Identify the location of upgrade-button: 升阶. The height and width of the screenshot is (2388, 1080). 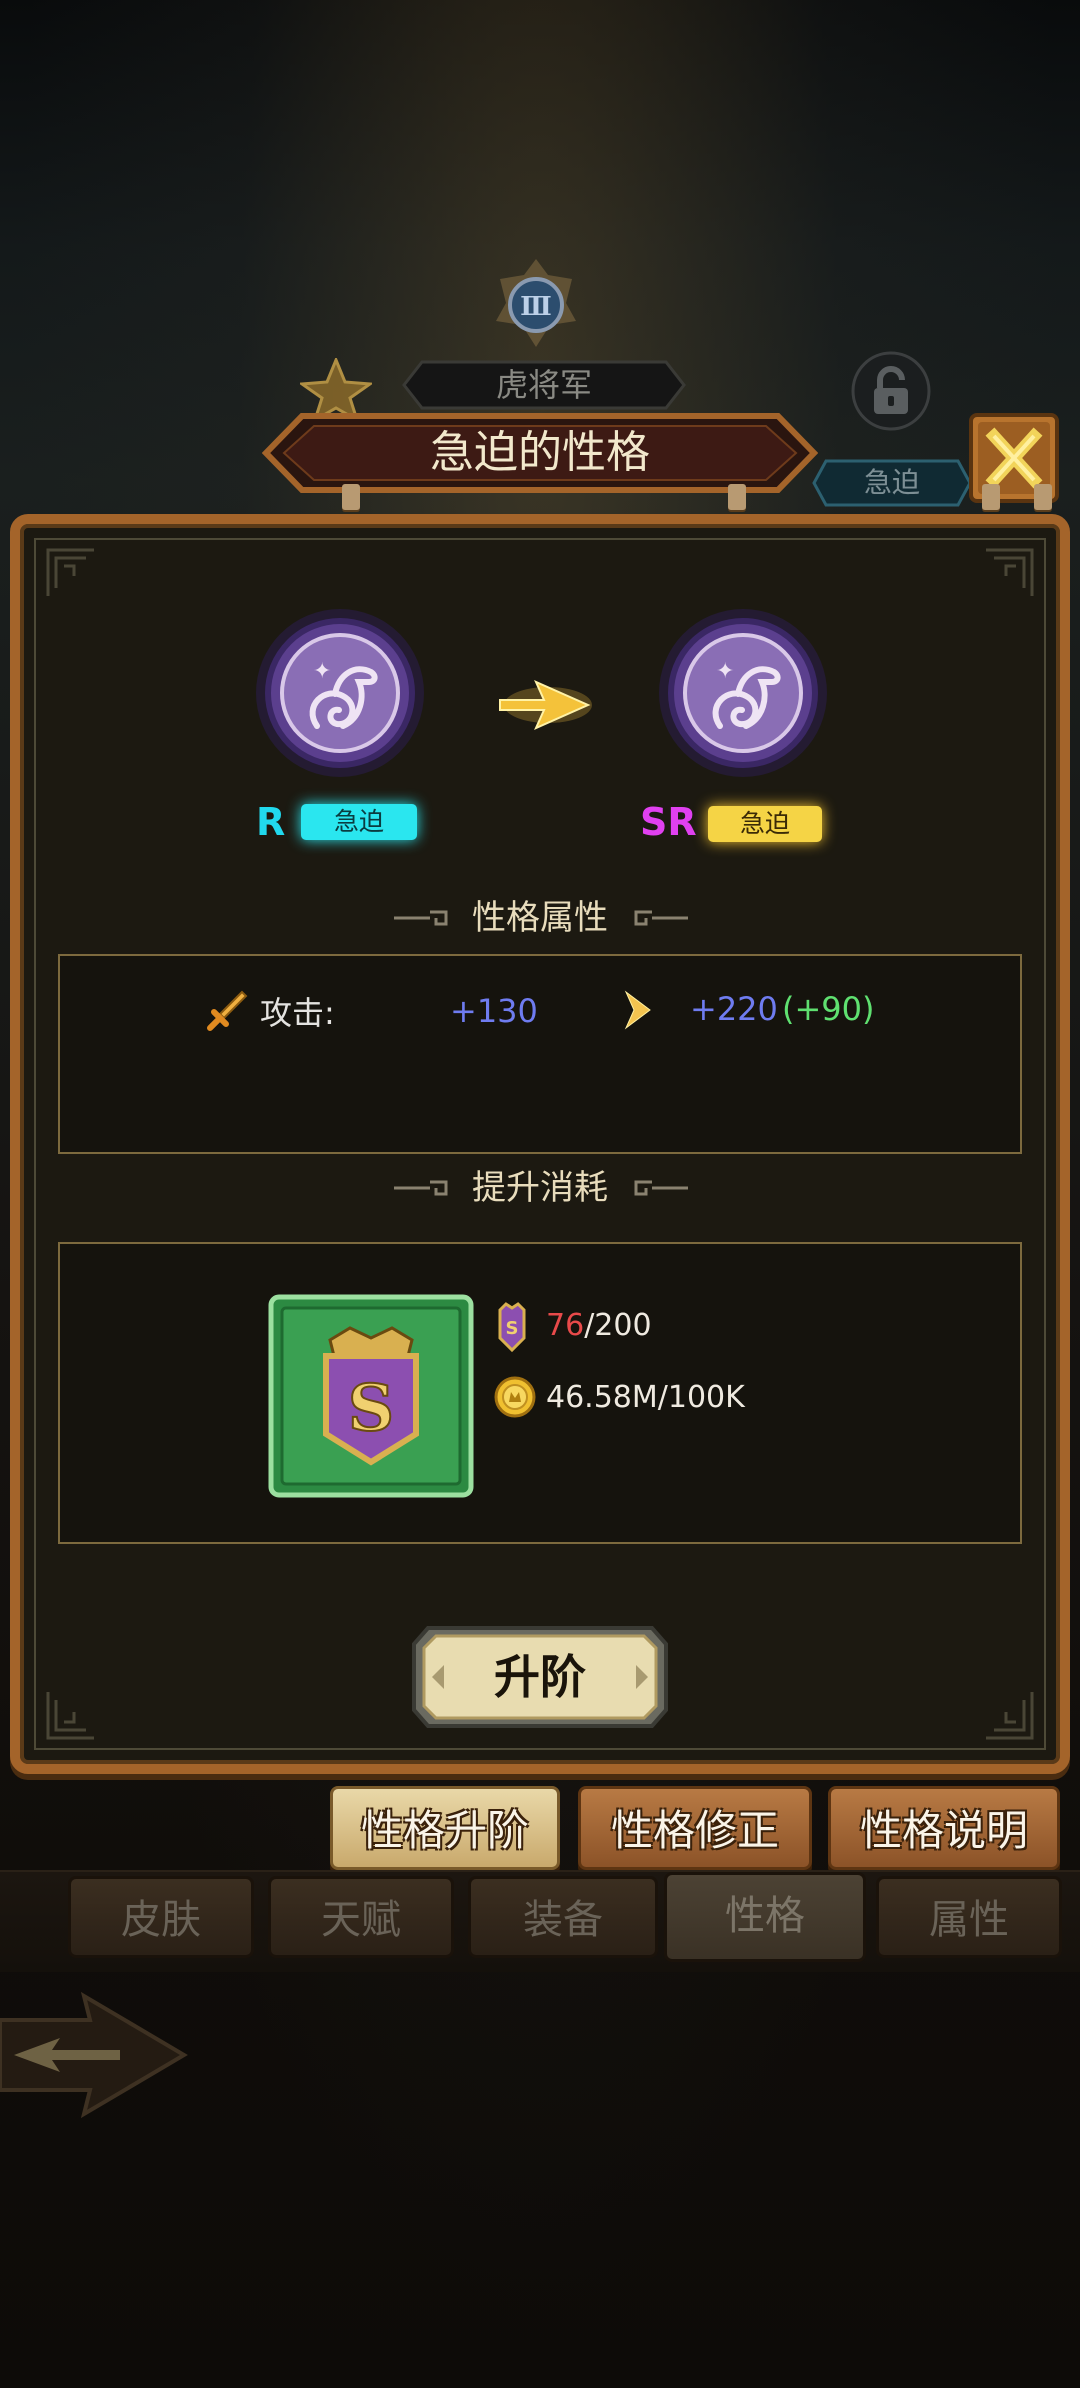
(540, 1677).